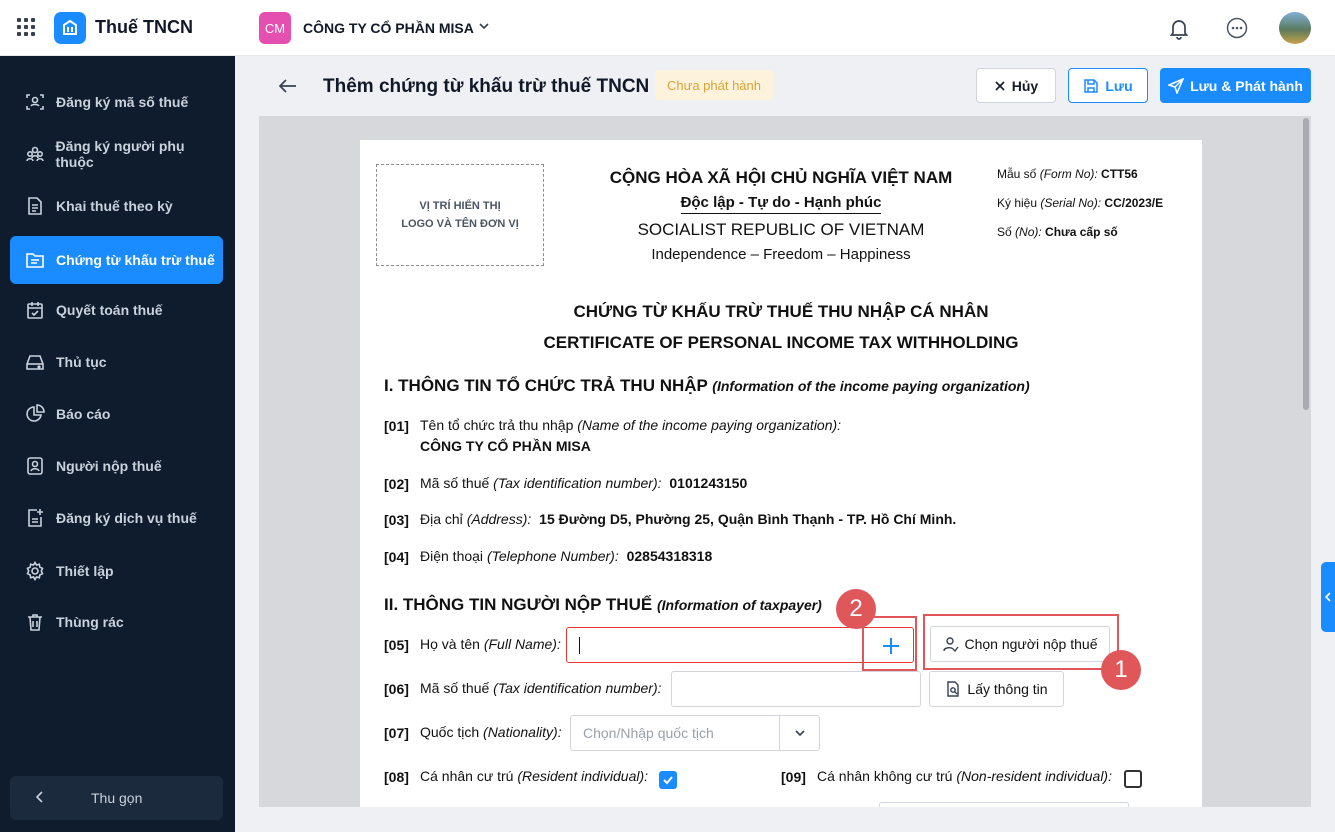 This screenshot has width=1335, height=832. Describe the element at coordinates (1179, 28) in the screenshot. I see `bell-icon` at that location.